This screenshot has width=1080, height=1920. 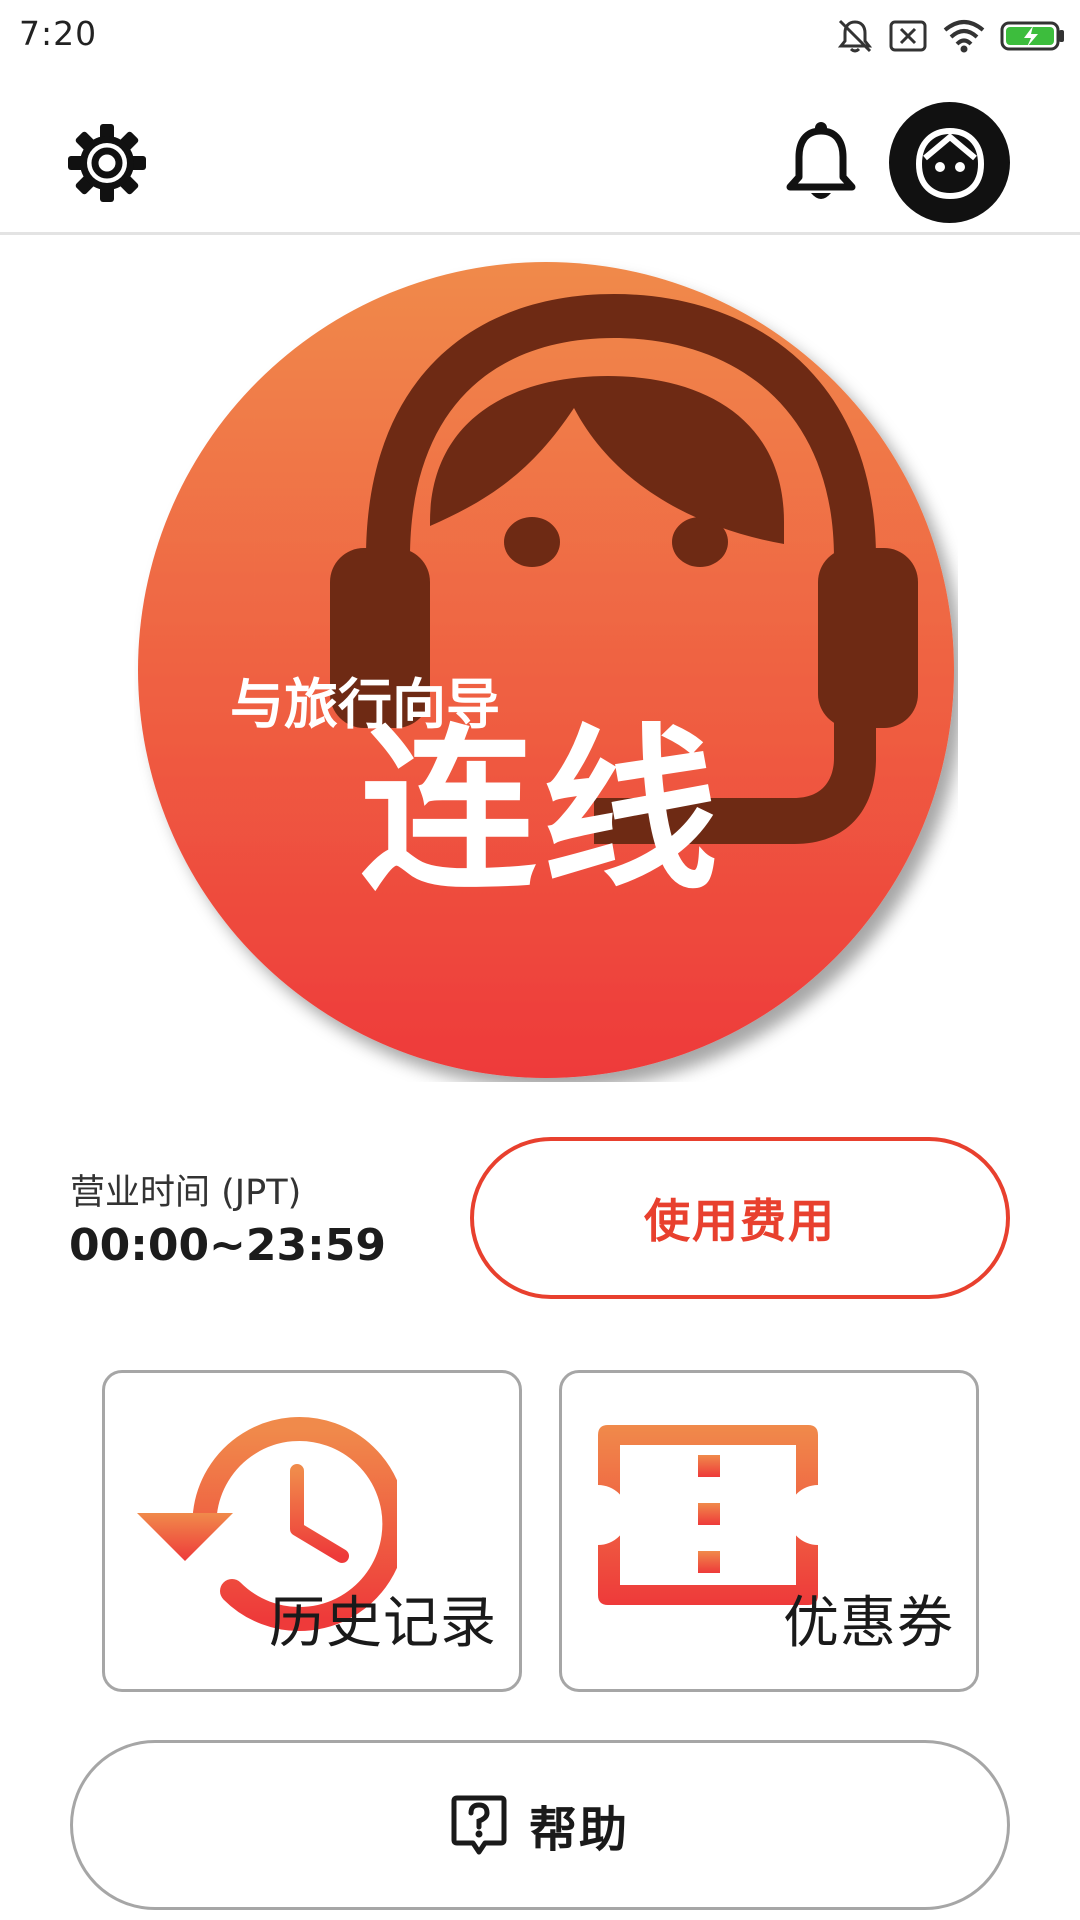 I want to click on usage-fee-button: 使用费用, so click(x=740, y=1218).